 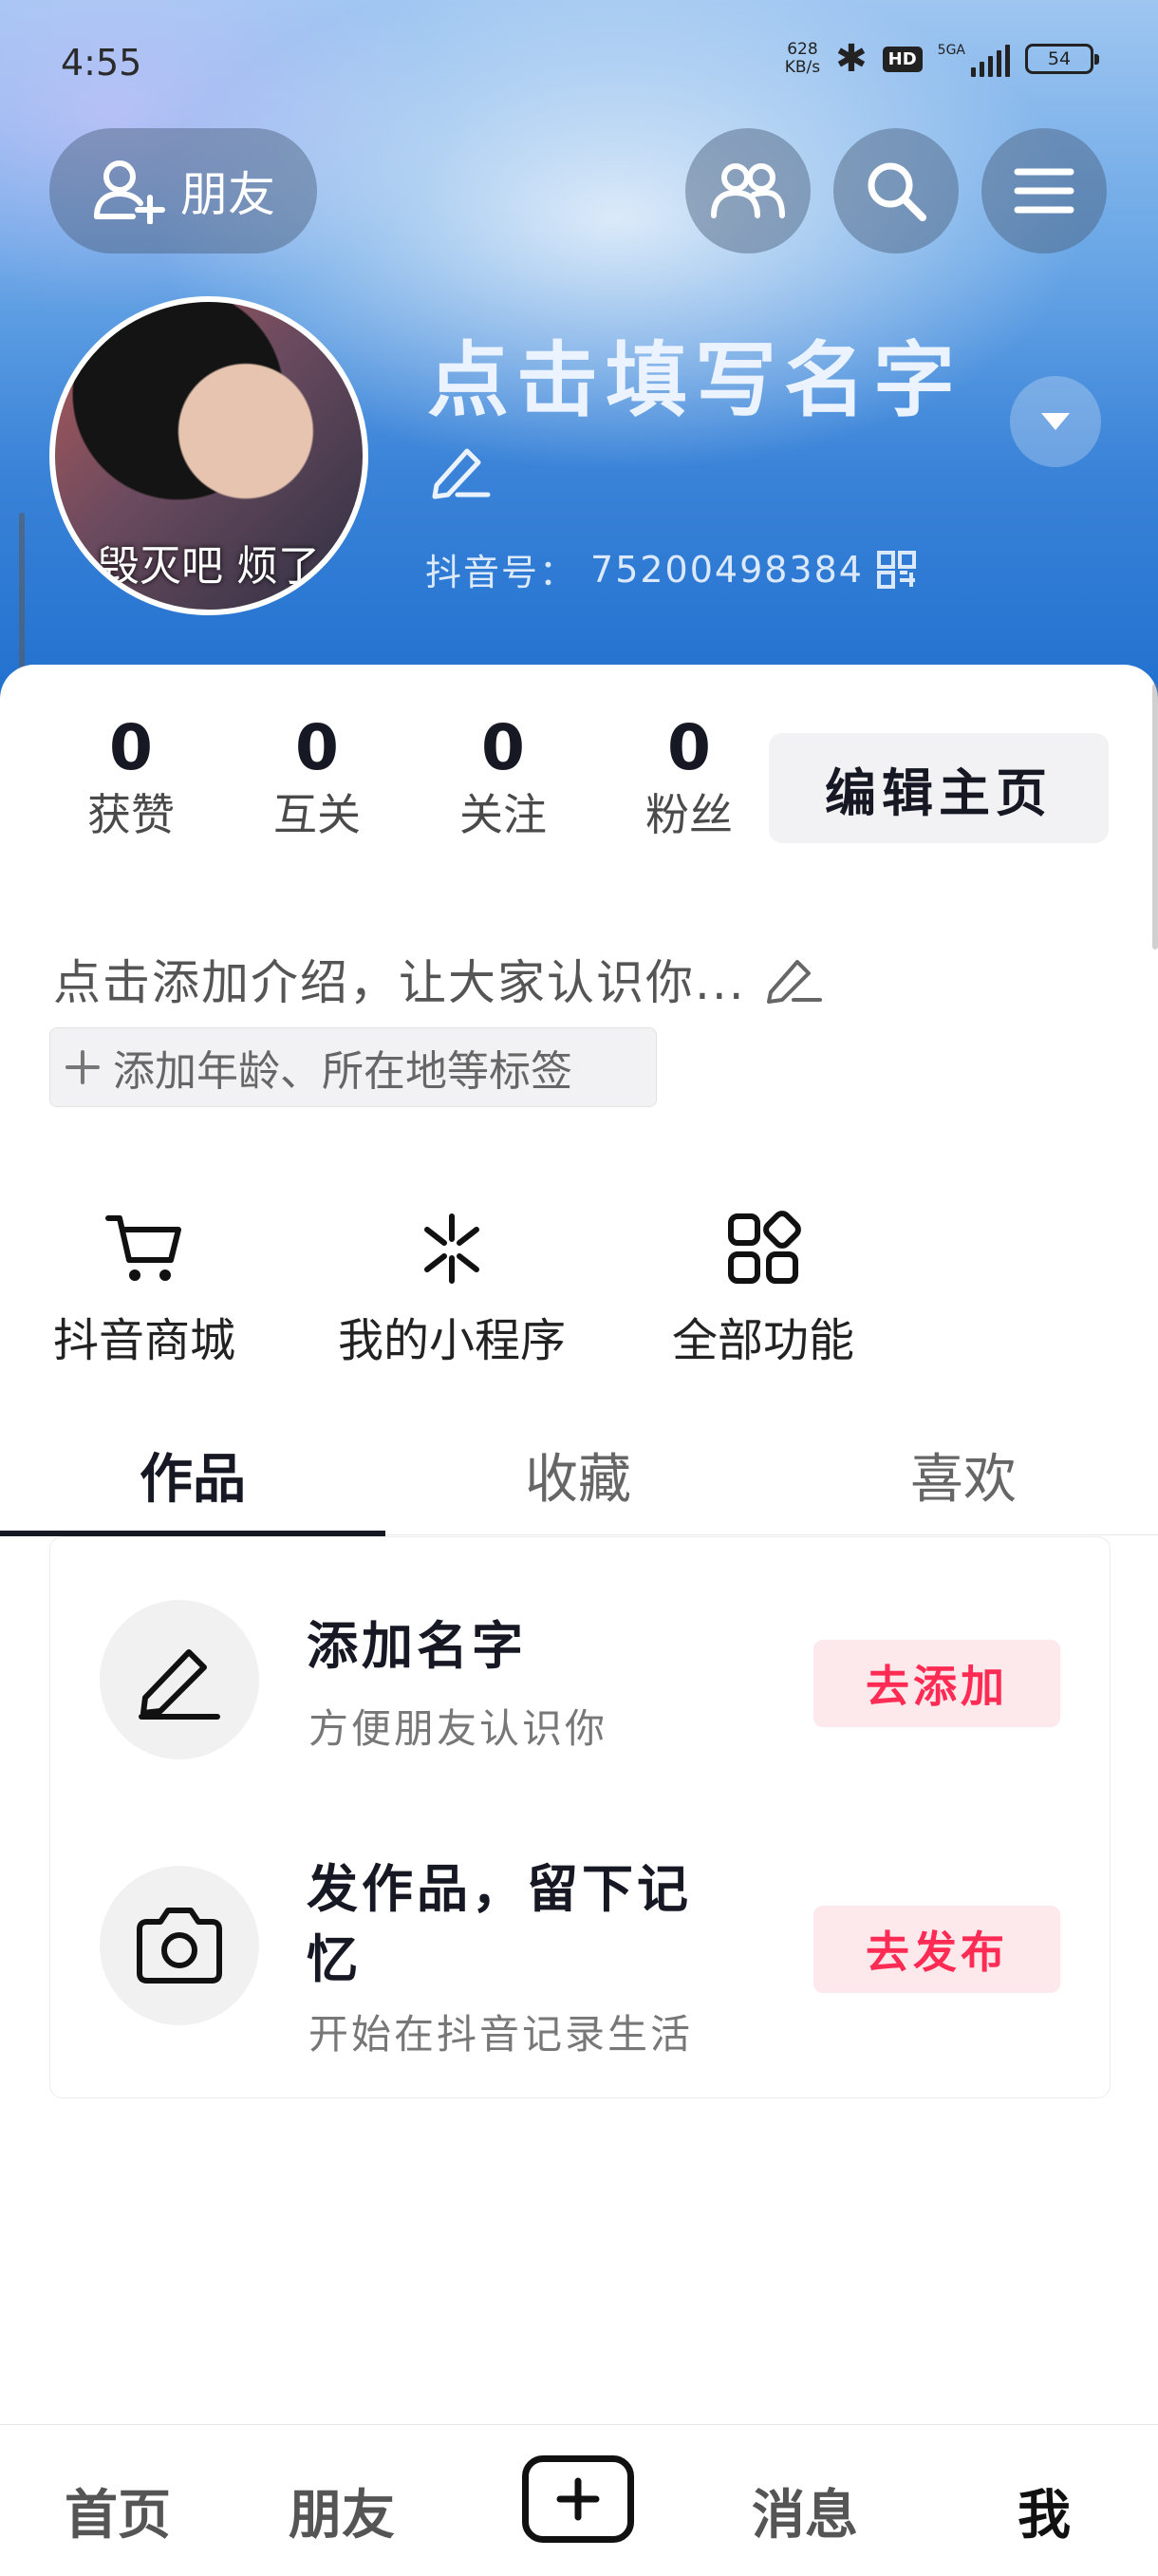 I want to click on content-tabs: 作品 收藏 喜欢, so click(x=579, y=1475).